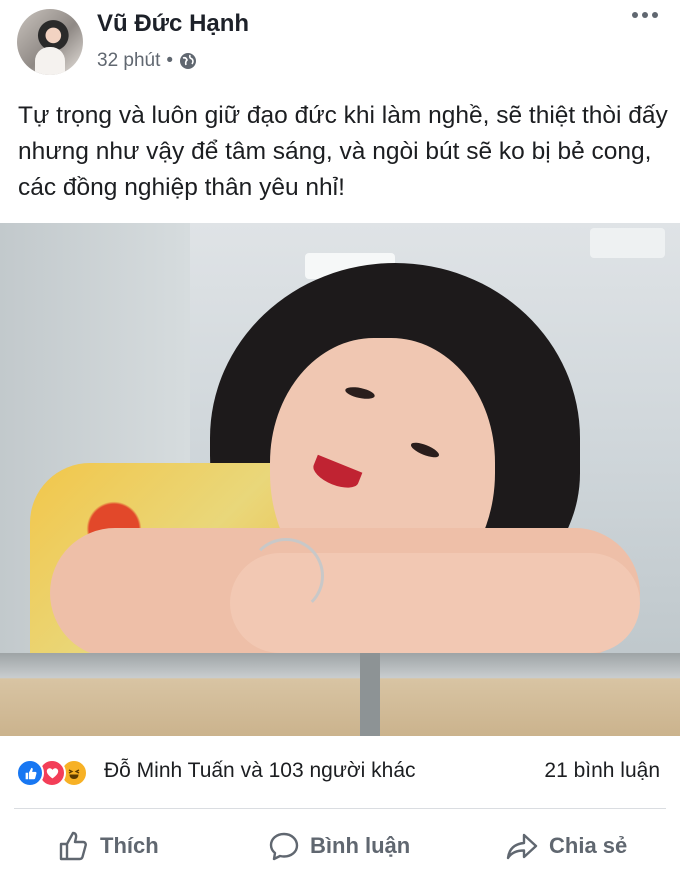 The image size is (680, 871). What do you see at coordinates (50, 42) in the screenshot?
I see `avatar` at bounding box center [50, 42].